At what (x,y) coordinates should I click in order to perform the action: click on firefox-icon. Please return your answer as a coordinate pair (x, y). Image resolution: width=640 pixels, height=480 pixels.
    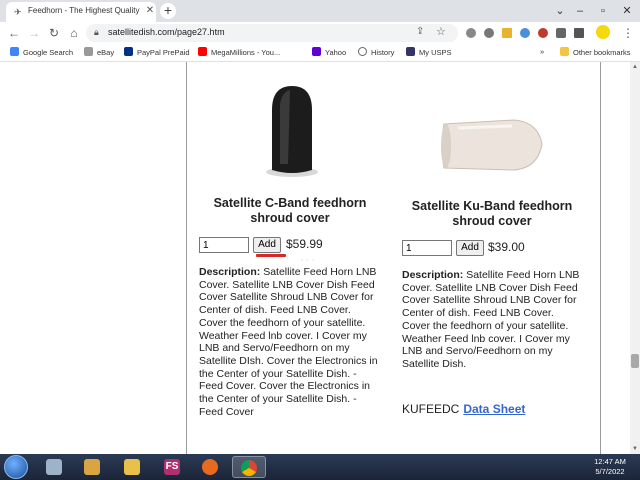
    Looking at the image, I should click on (210, 467).